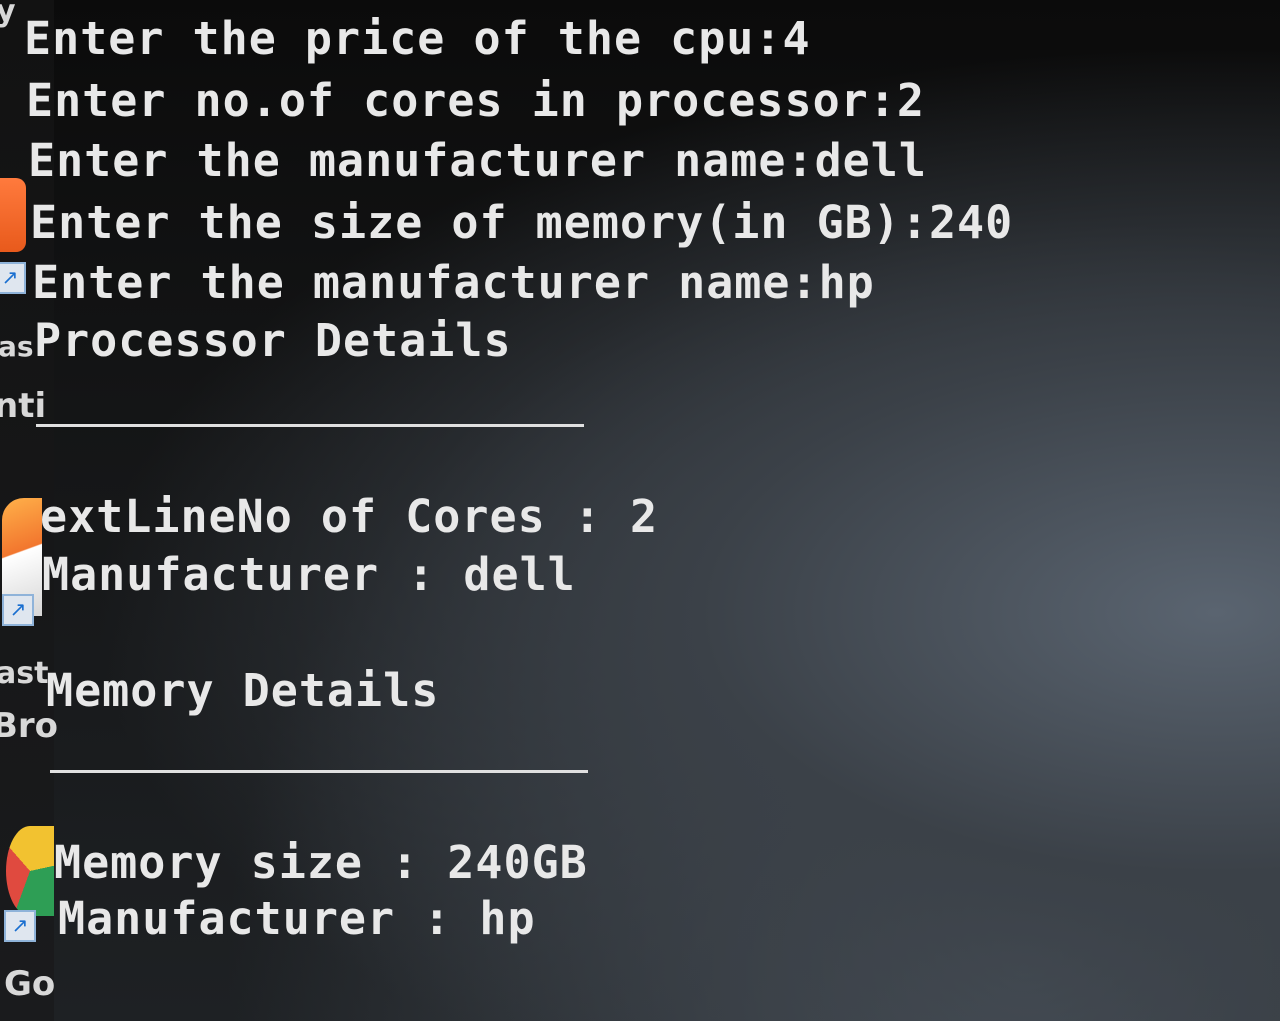 This screenshot has height=1021, width=1280. I want to click on console-line: Enter no.of cores in processor:2, so click(475, 100).